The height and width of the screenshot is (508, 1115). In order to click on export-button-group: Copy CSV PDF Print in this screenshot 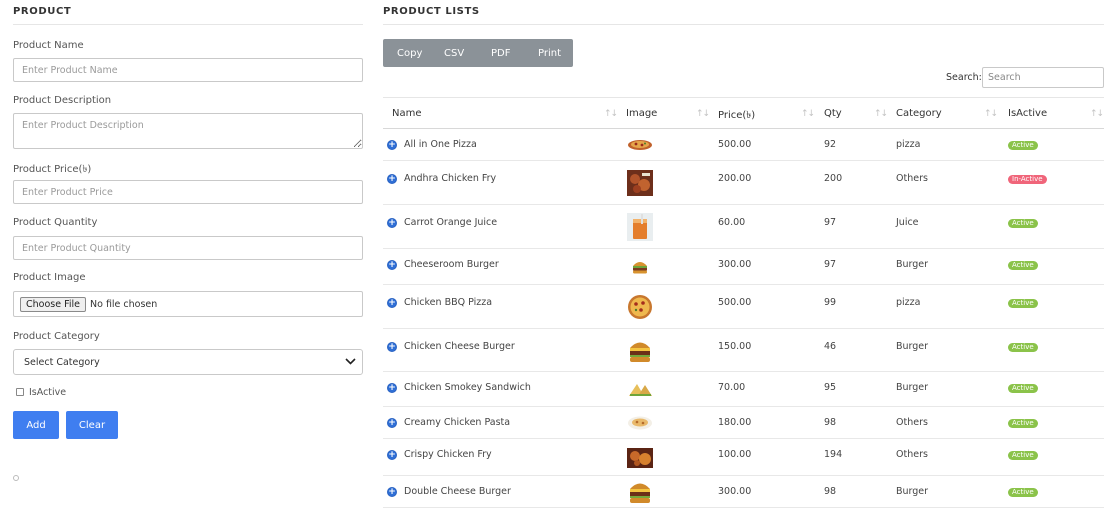, I will do `click(478, 53)`.